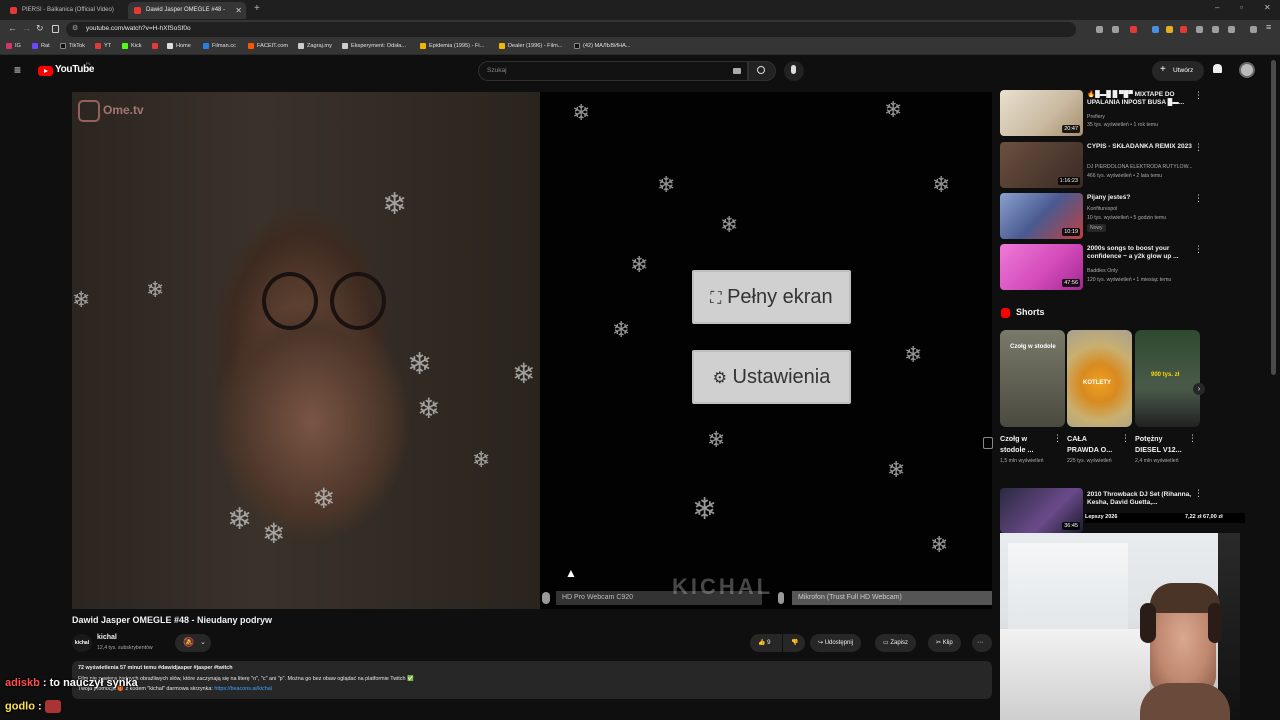 This screenshot has width=1280, height=720. I want to click on snowflake-icon: ❄, so click(941, 184).